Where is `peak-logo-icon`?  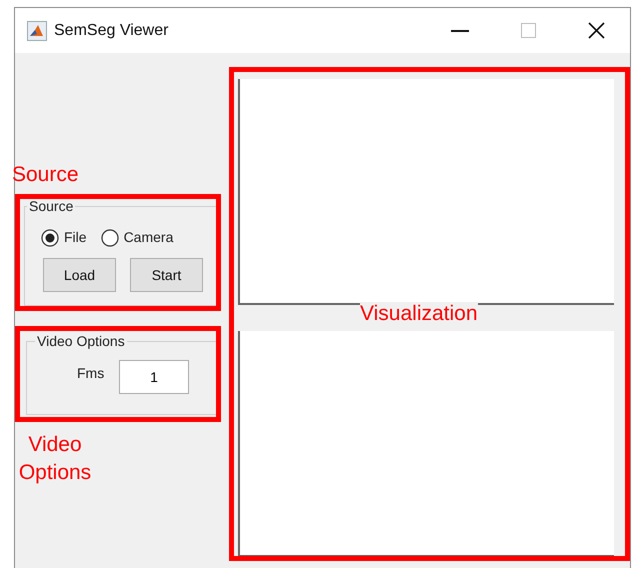
peak-logo-icon is located at coordinates (37, 30).